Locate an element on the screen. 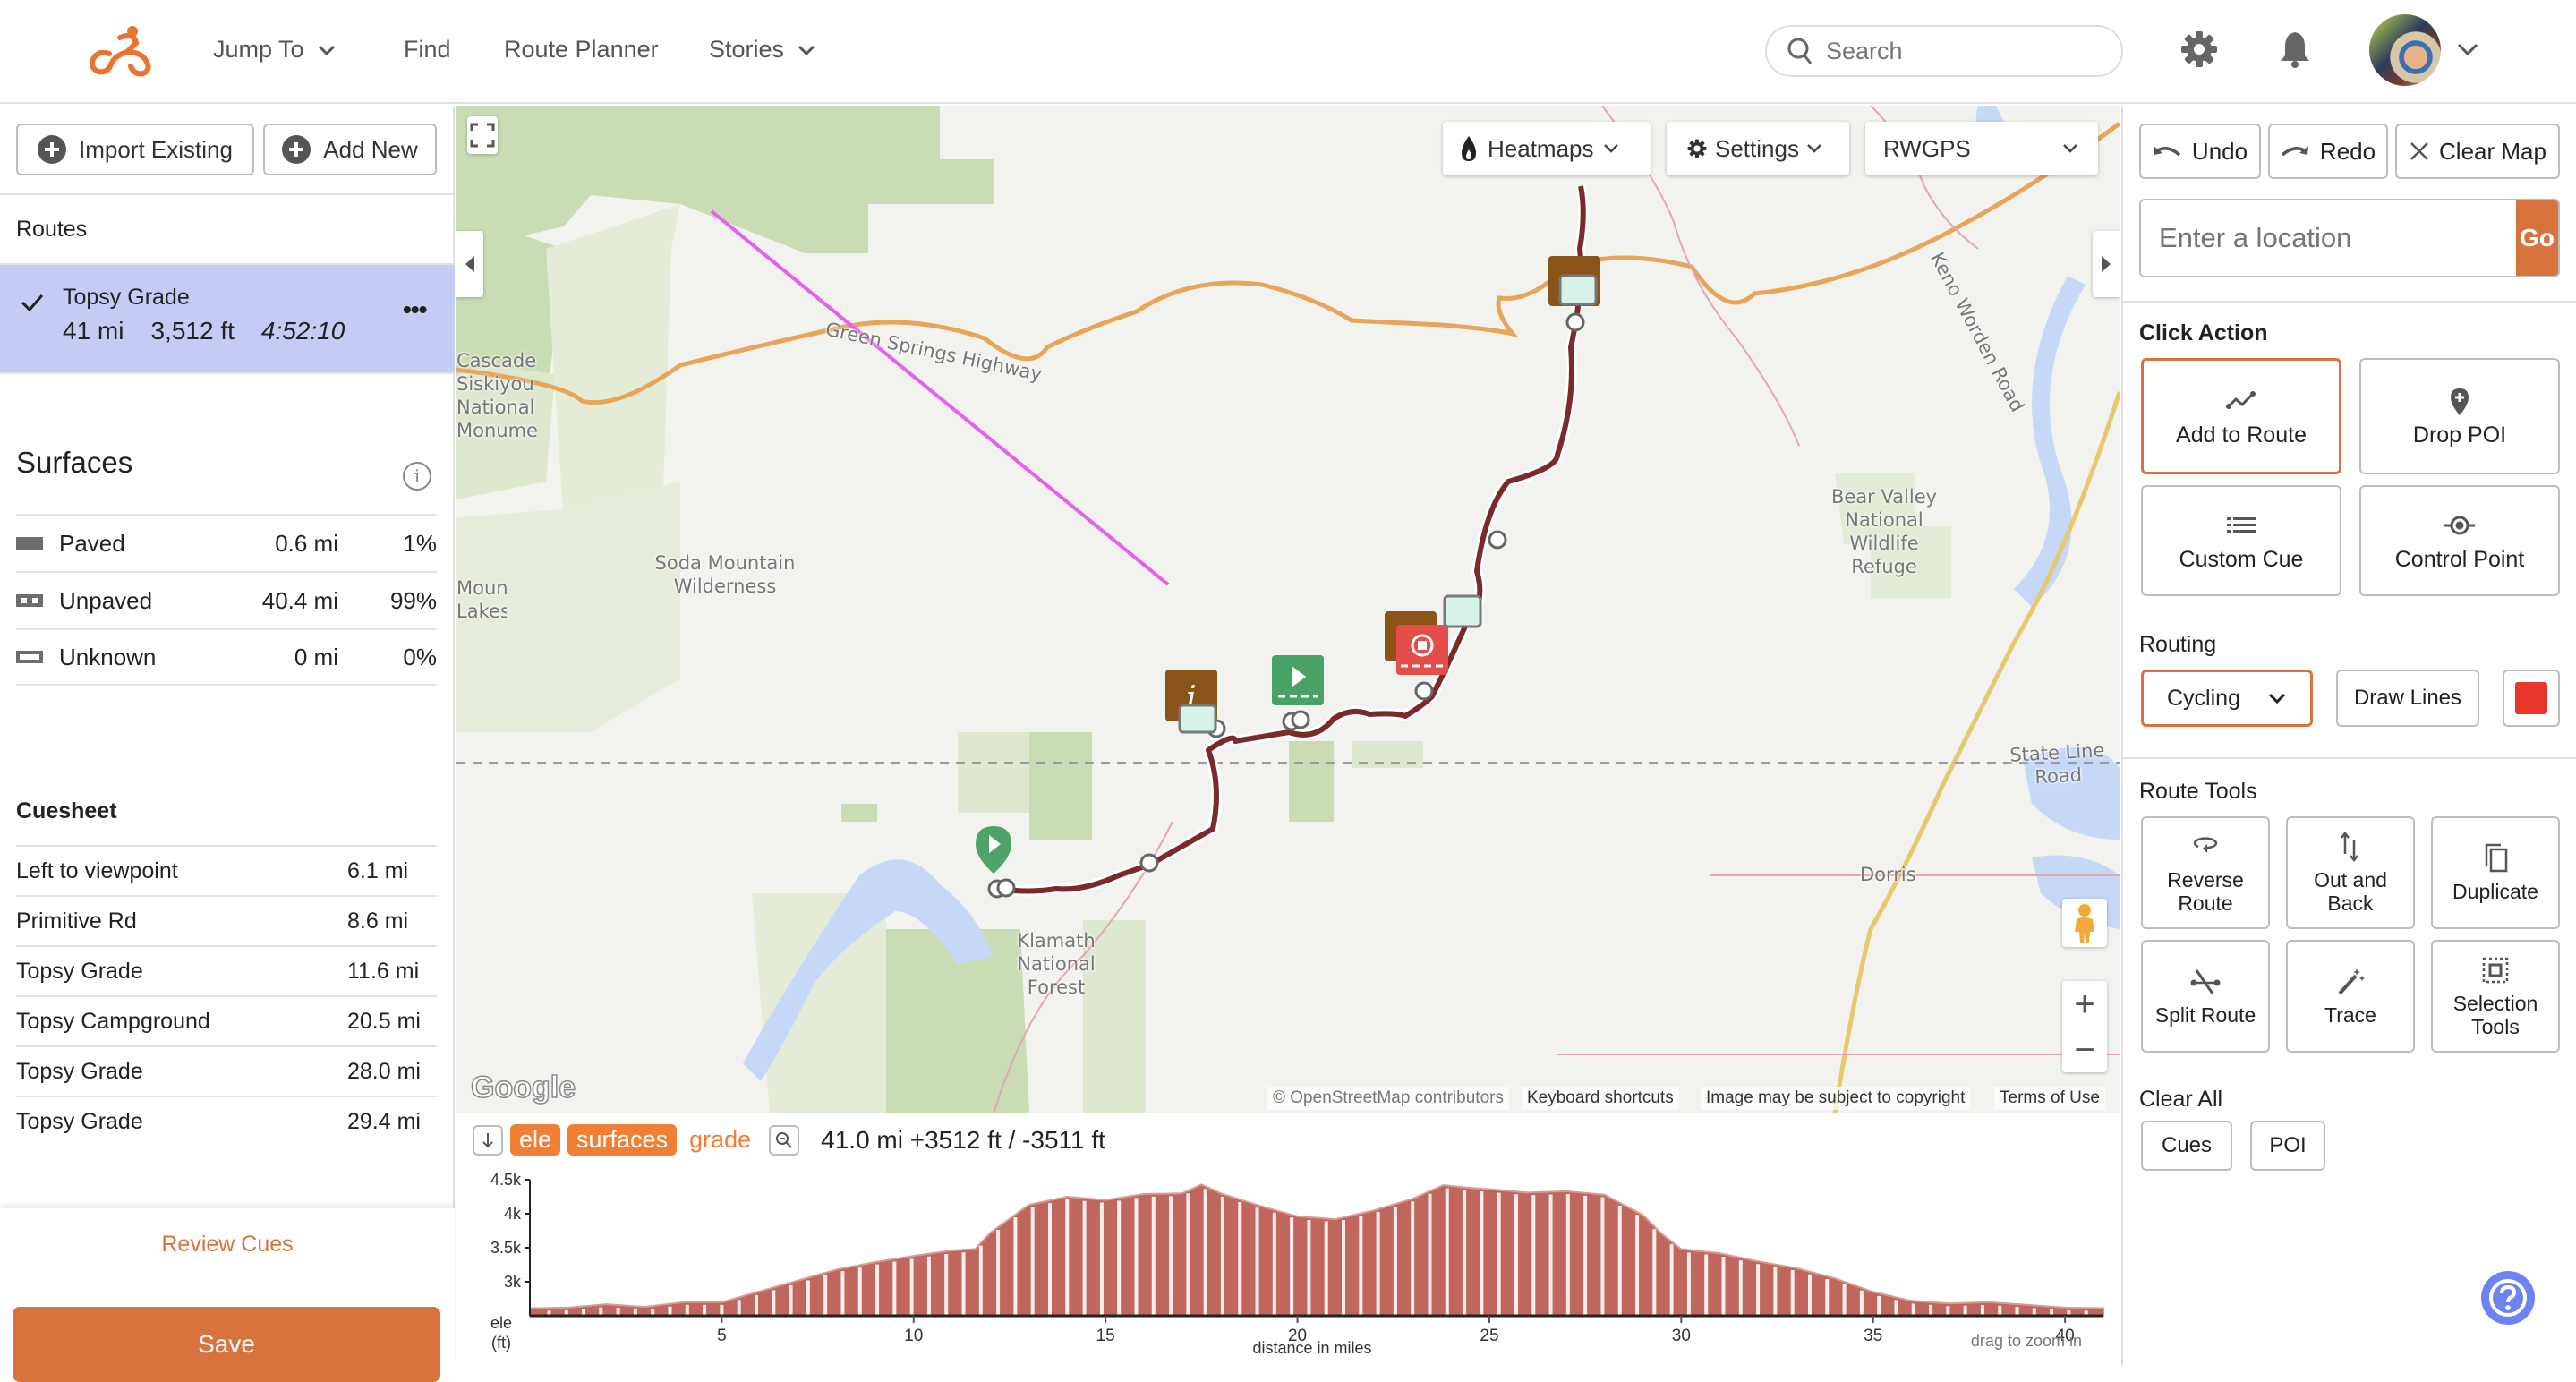 This screenshot has width=2576, height=1382. undo-button: Undo is located at coordinates (2200, 151).